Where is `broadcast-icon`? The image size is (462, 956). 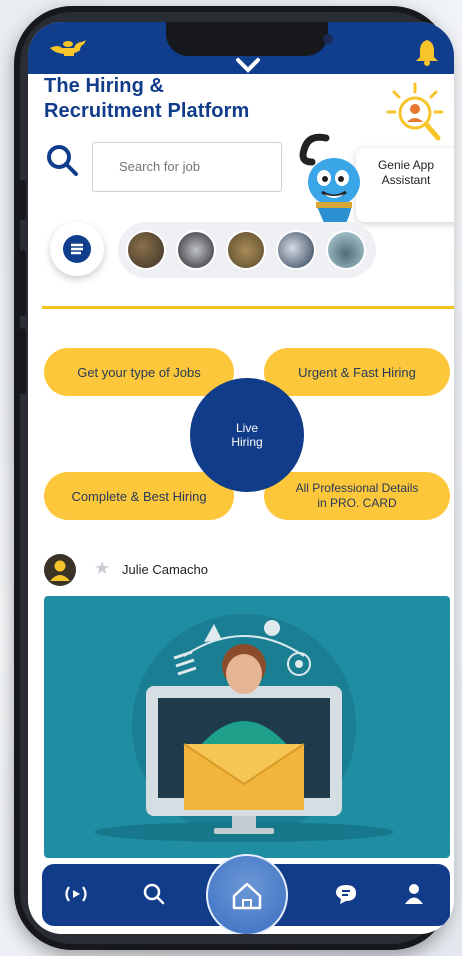
broadcast-icon is located at coordinates (76, 894).